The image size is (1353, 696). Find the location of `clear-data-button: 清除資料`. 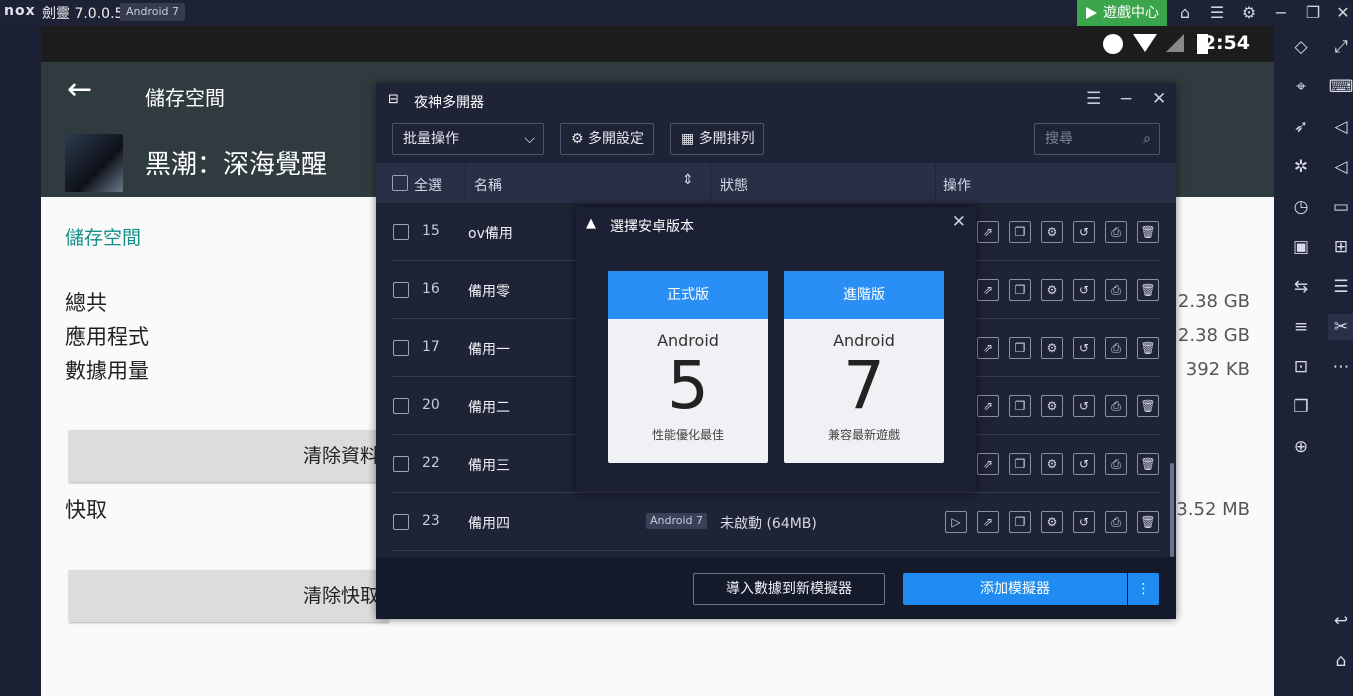

clear-data-button: 清除資料 is located at coordinates (229, 456).